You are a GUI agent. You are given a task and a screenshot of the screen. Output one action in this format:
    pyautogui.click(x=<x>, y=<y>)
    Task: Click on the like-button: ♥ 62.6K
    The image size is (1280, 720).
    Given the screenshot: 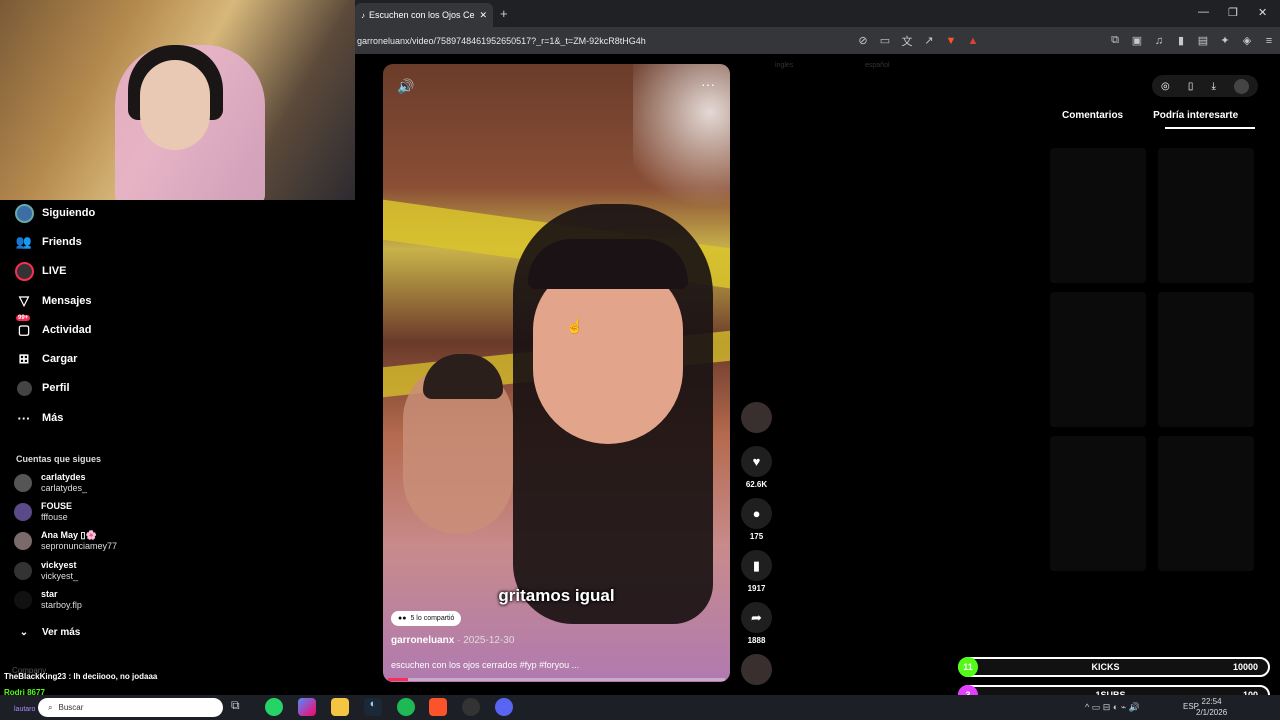 What is the action you would take?
    pyautogui.click(x=756, y=467)
    